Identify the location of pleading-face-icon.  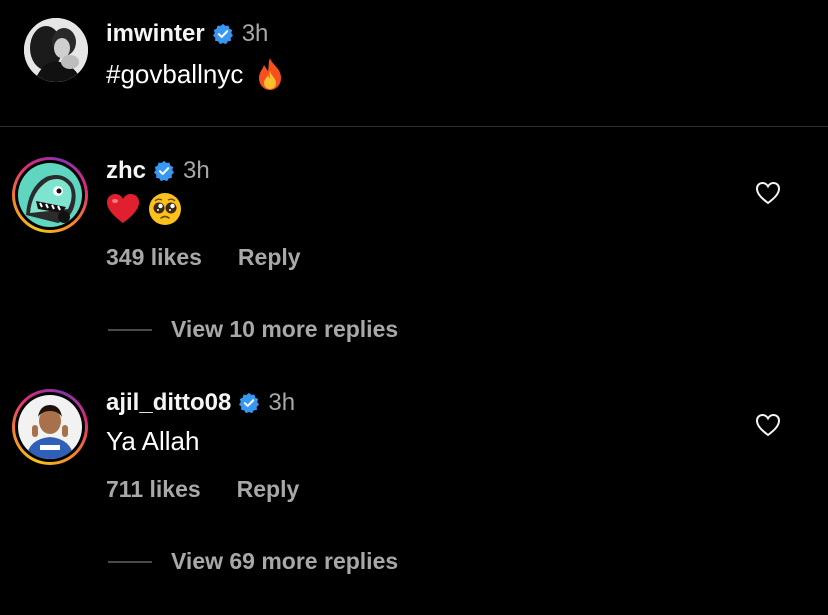
(165, 209).